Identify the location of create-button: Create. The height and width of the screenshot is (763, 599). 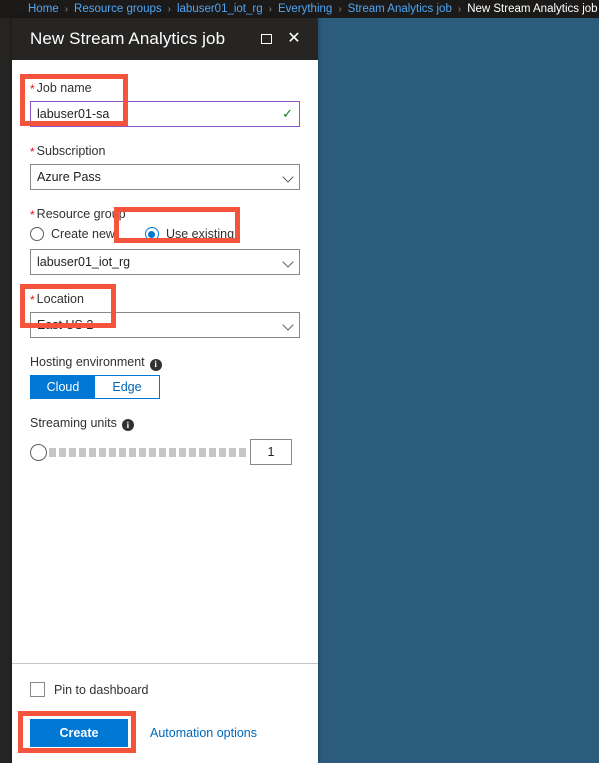
(79, 733).